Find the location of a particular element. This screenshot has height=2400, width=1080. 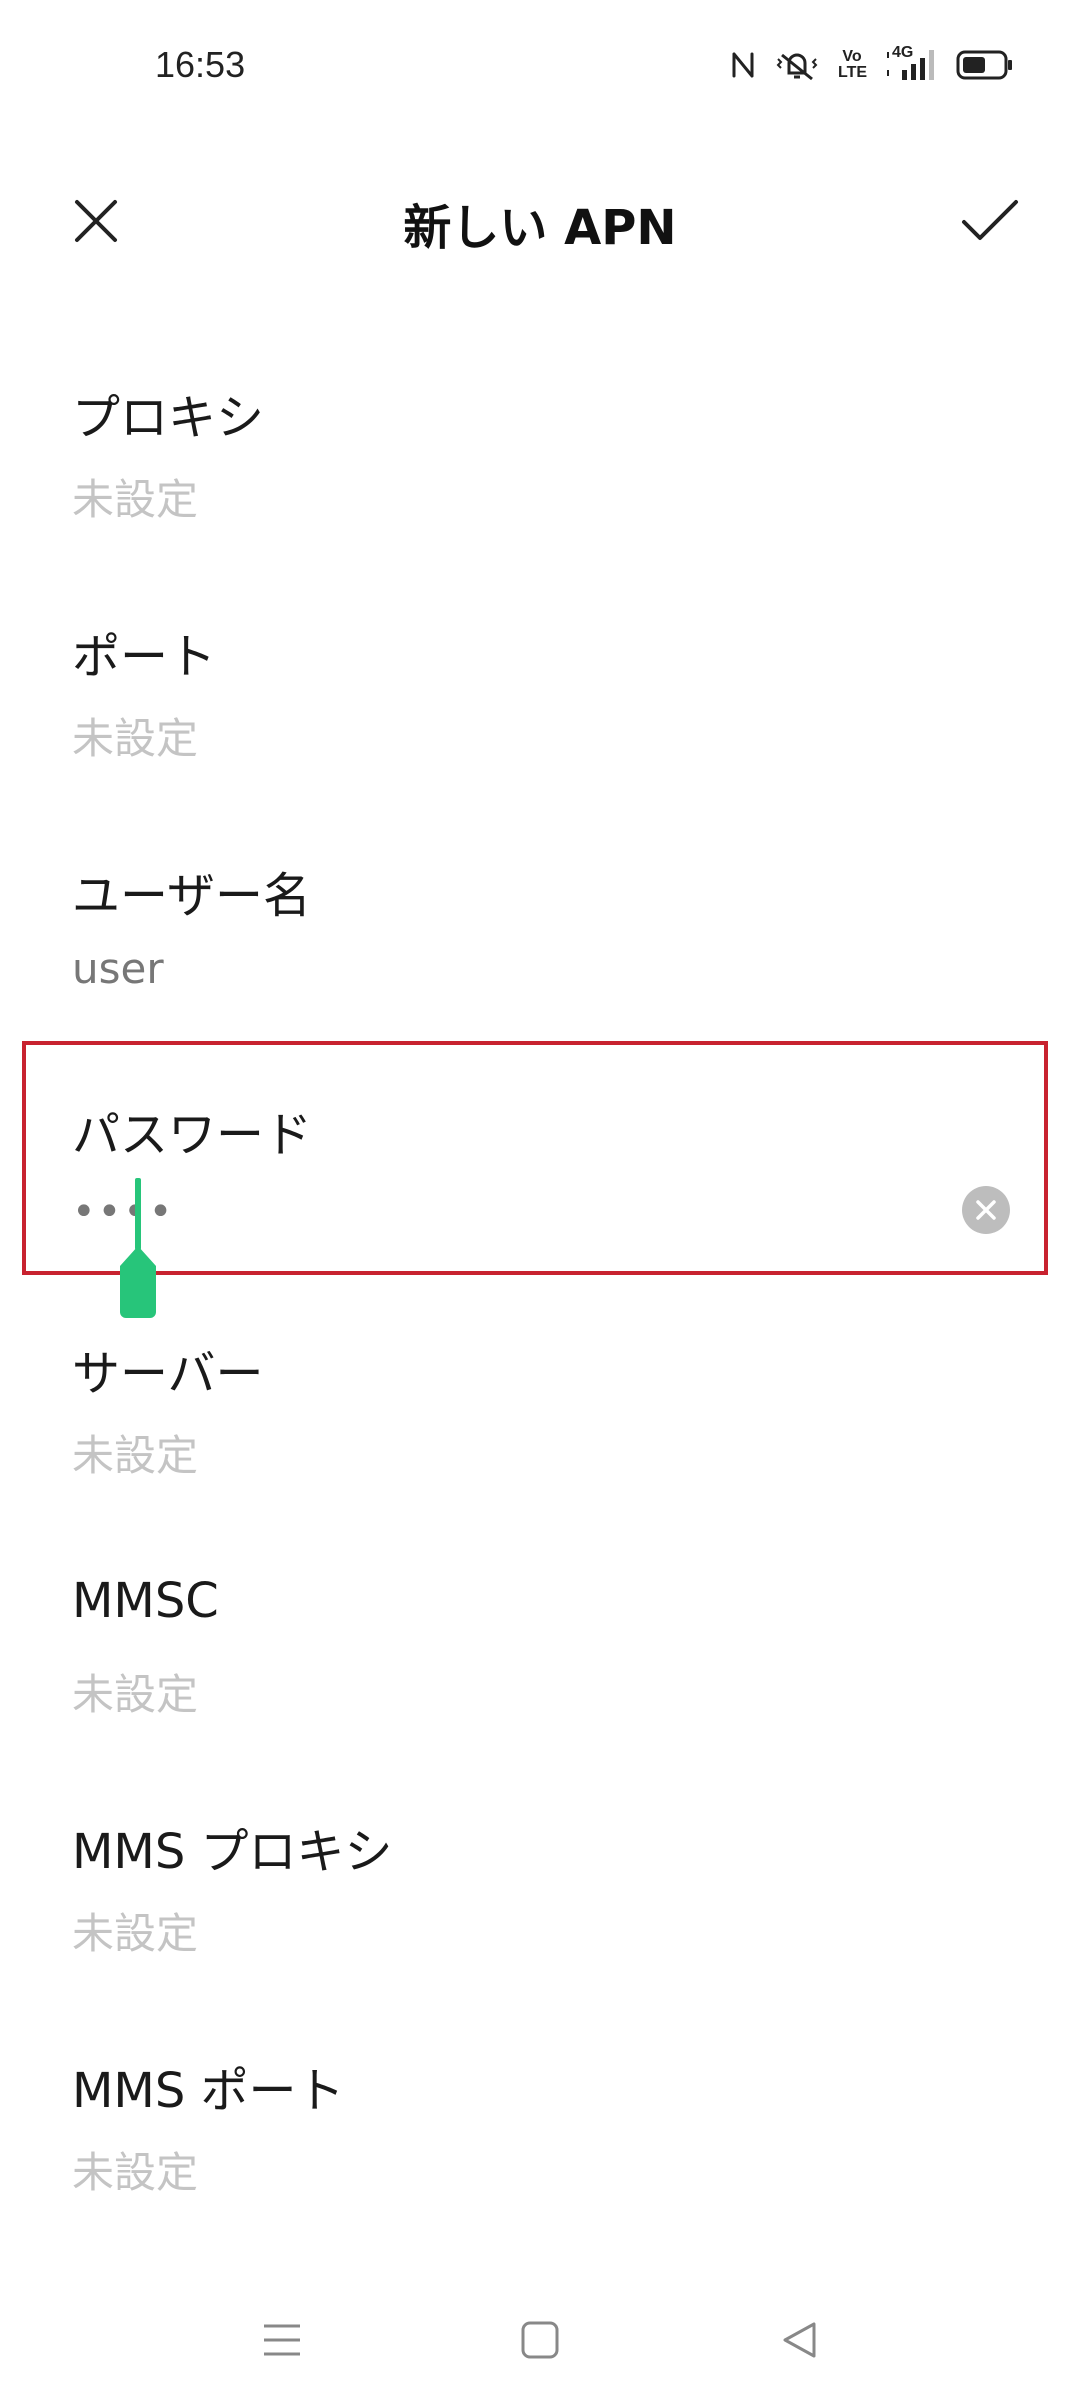

volte-icon: Vo LTE is located at coordinates (853, 64).